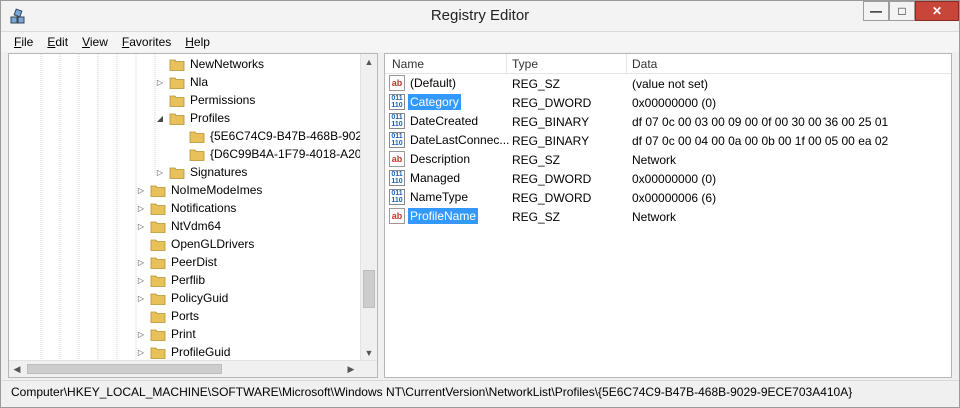 The height and width of the screenshot is (408, 960). I want to click on tree-item: {5E6C74C9-B47B-468B-9029-9, so click(276, 136).